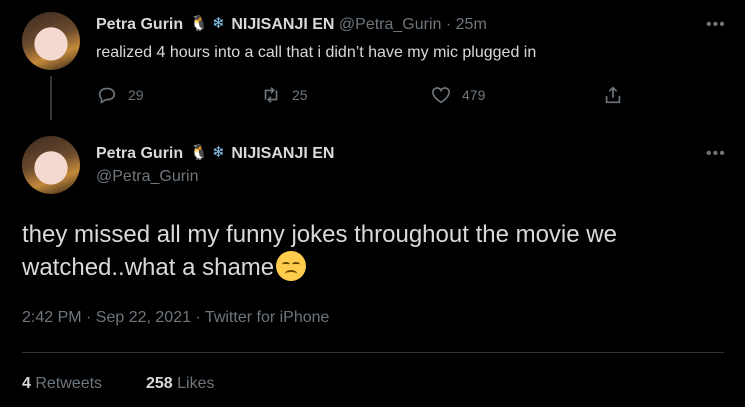  I want to click on share-icon, so click(613, 95).